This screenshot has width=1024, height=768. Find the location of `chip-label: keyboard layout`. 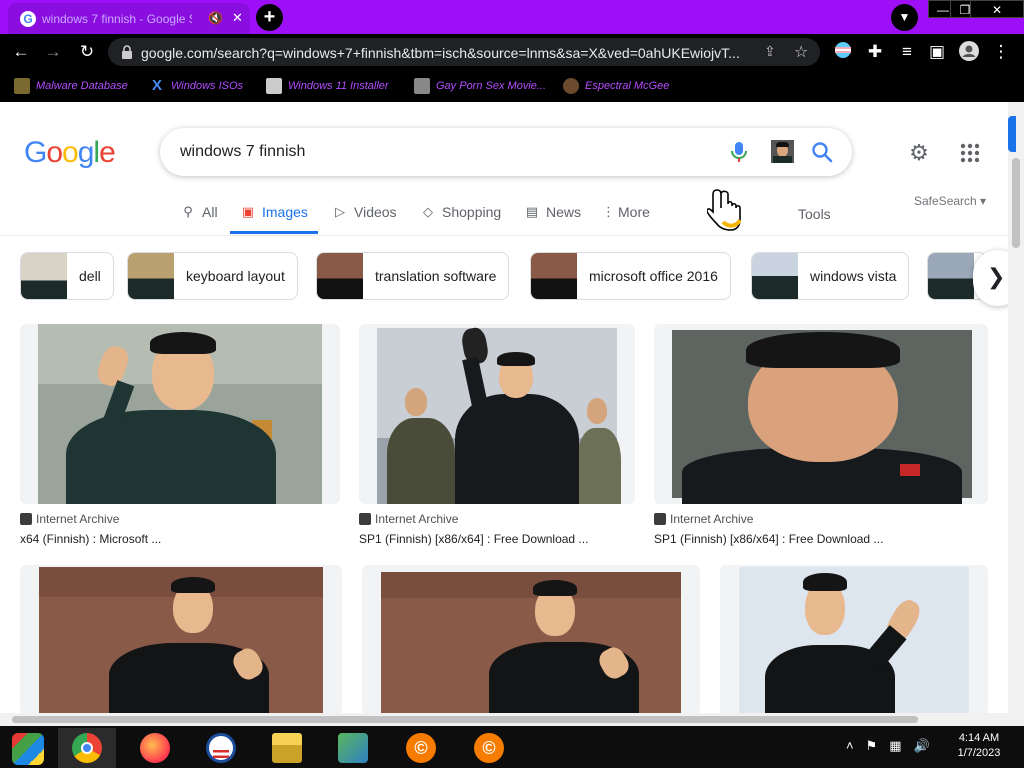

chip-label: keyboard layout is located at coordinates (235, 276).